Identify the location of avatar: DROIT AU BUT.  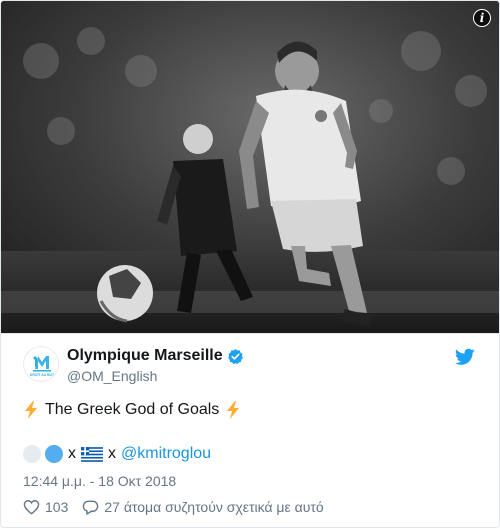
(41, 364).